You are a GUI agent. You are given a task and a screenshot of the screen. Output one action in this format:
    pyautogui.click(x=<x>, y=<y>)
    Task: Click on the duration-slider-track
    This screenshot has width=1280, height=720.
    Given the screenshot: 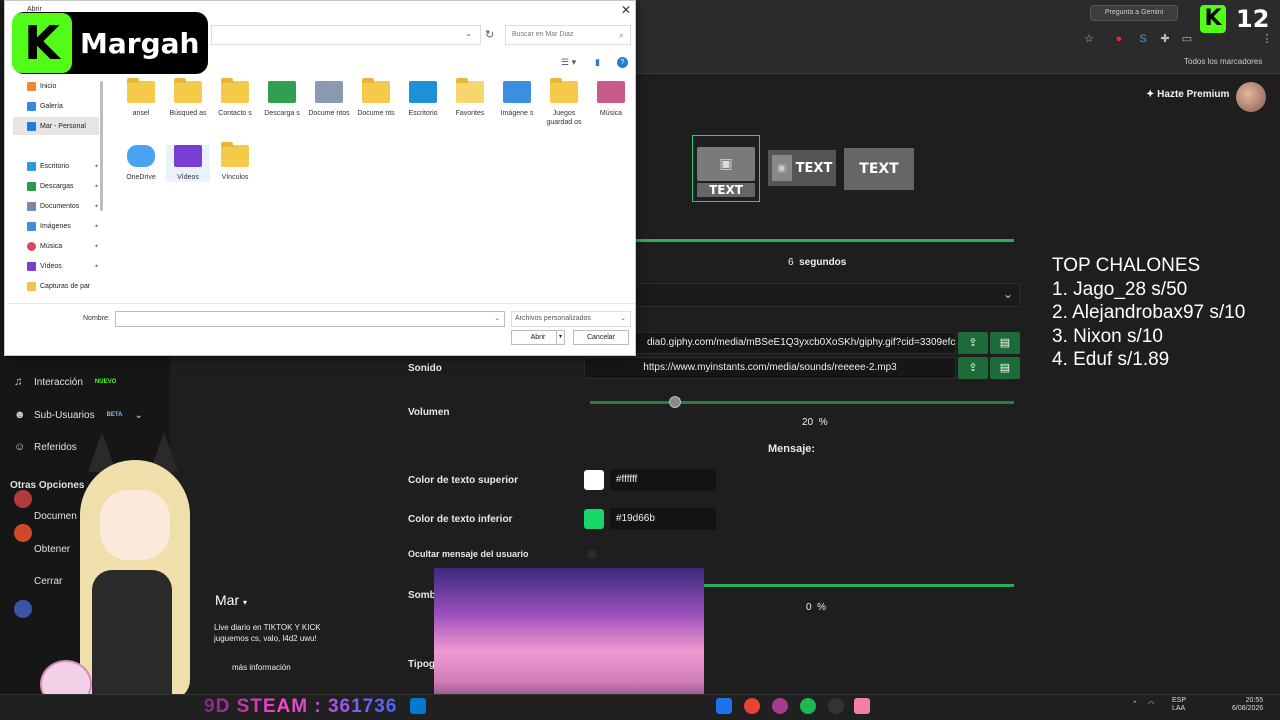 What is the action you would take?
    pyautogui.click(x=824, y=240)
    